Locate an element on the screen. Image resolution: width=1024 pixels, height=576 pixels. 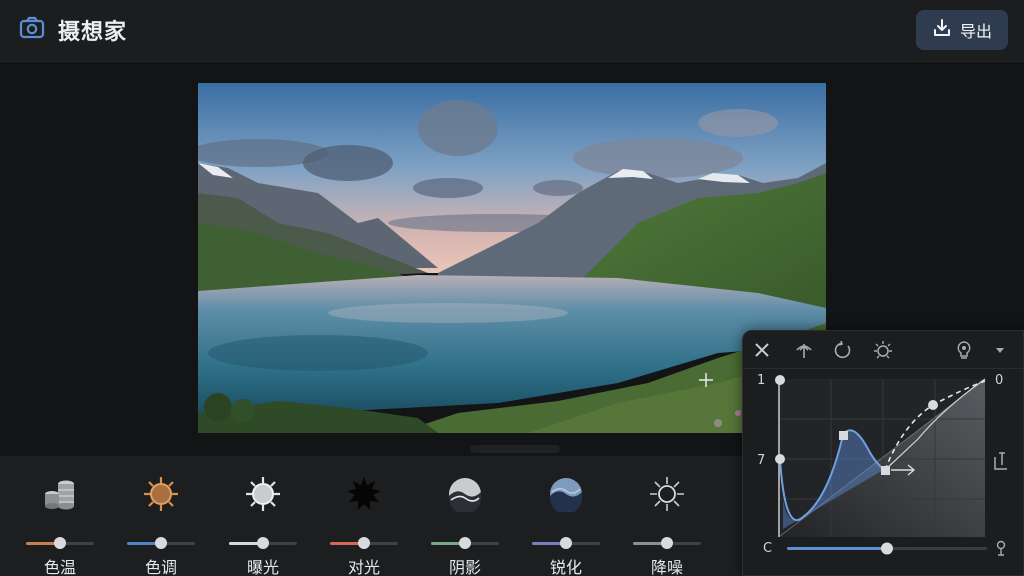
tool-temperature: 色温 is located at coordinates (60, 525).